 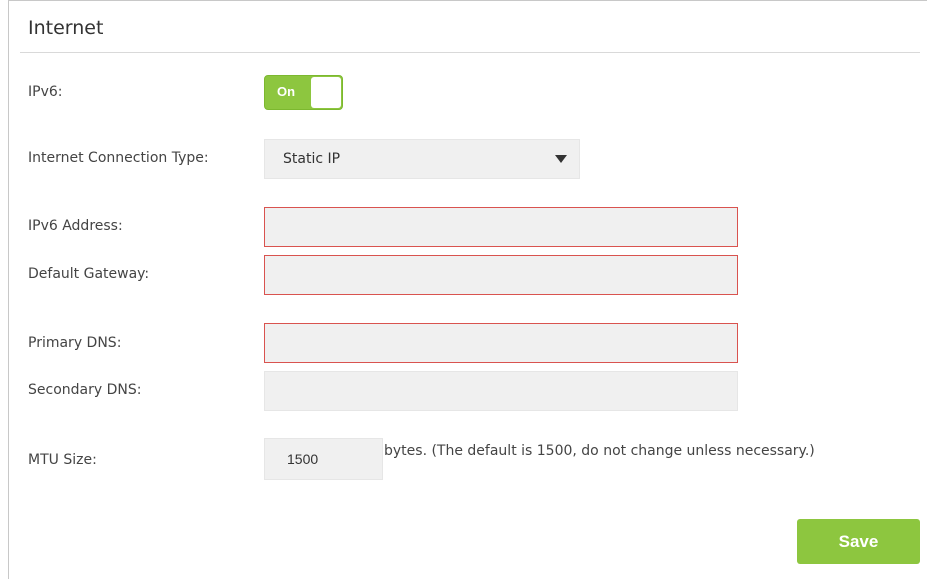 I want to click on connection-type-label: Internet Connection Type:, so click(x=118, y=158).